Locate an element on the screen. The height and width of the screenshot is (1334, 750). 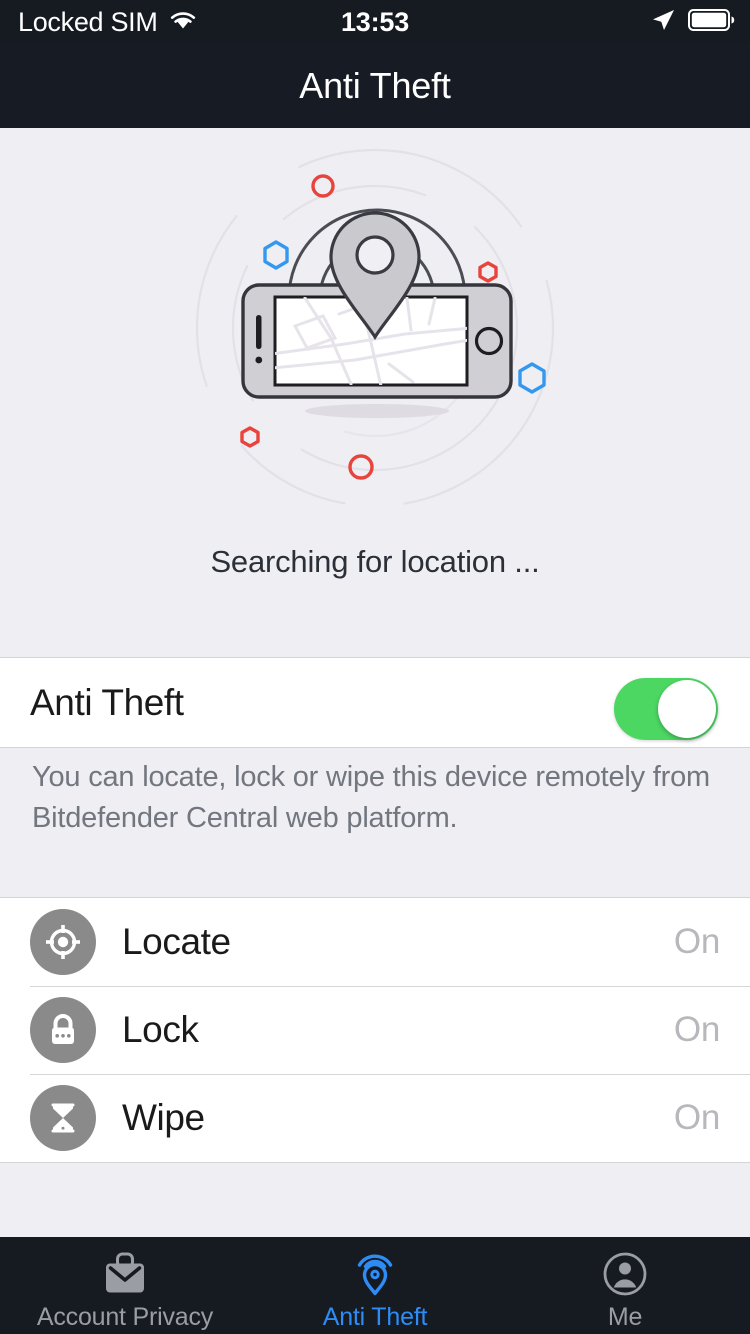
envelope-lock-icon is located at coordinates (125, 1271).